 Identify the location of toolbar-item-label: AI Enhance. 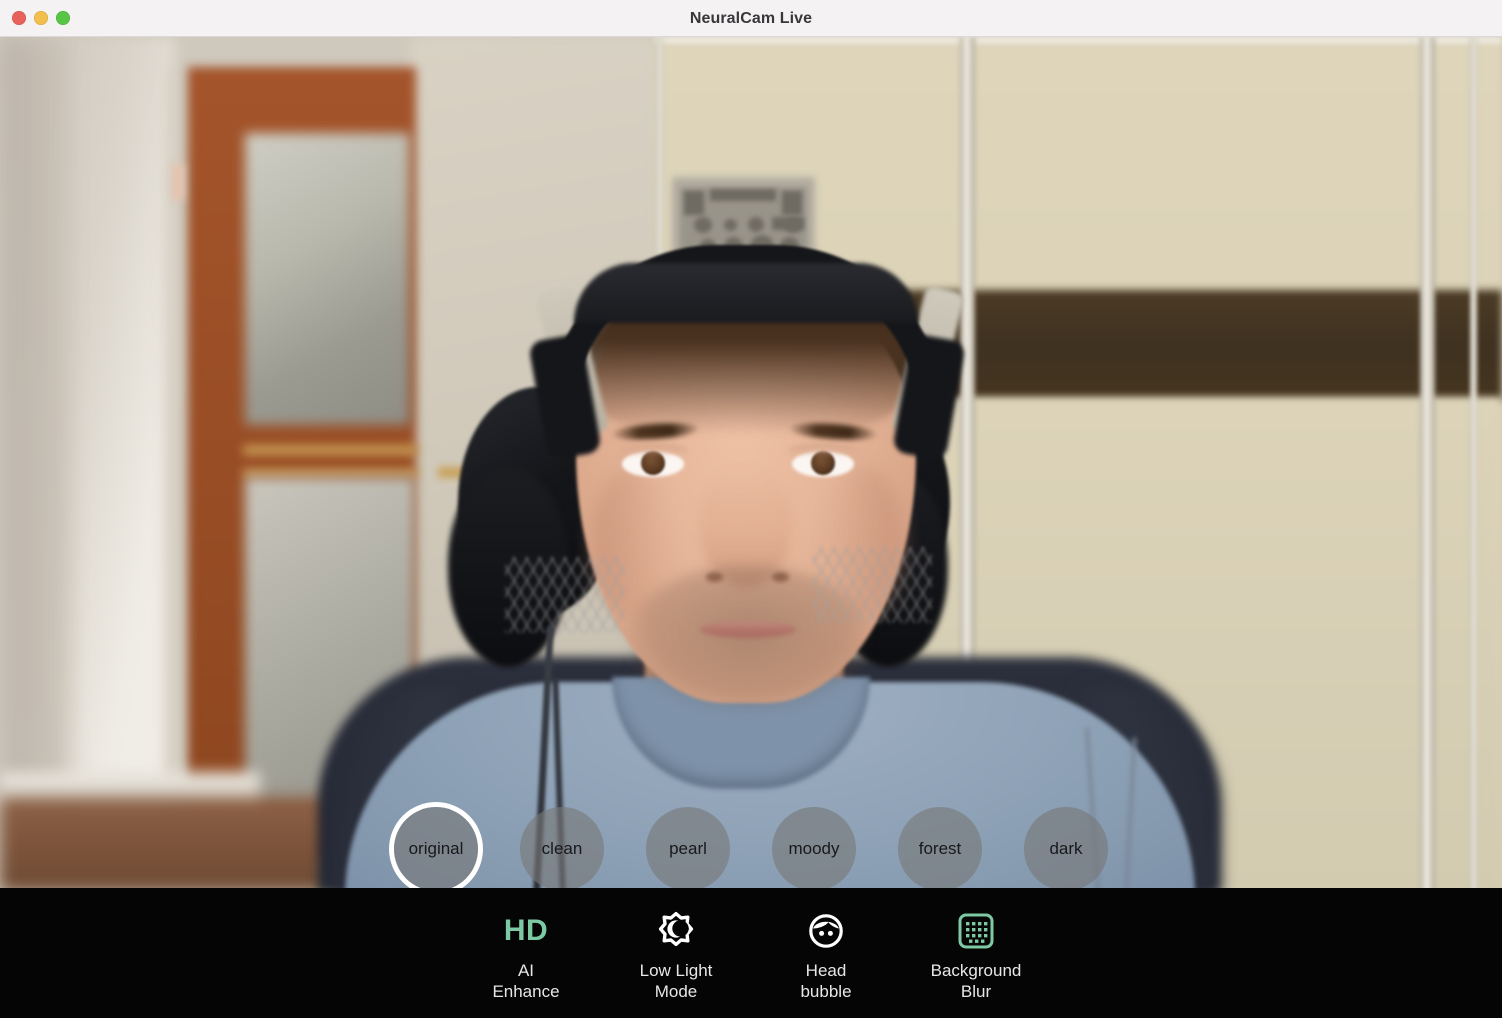
(526, 981).